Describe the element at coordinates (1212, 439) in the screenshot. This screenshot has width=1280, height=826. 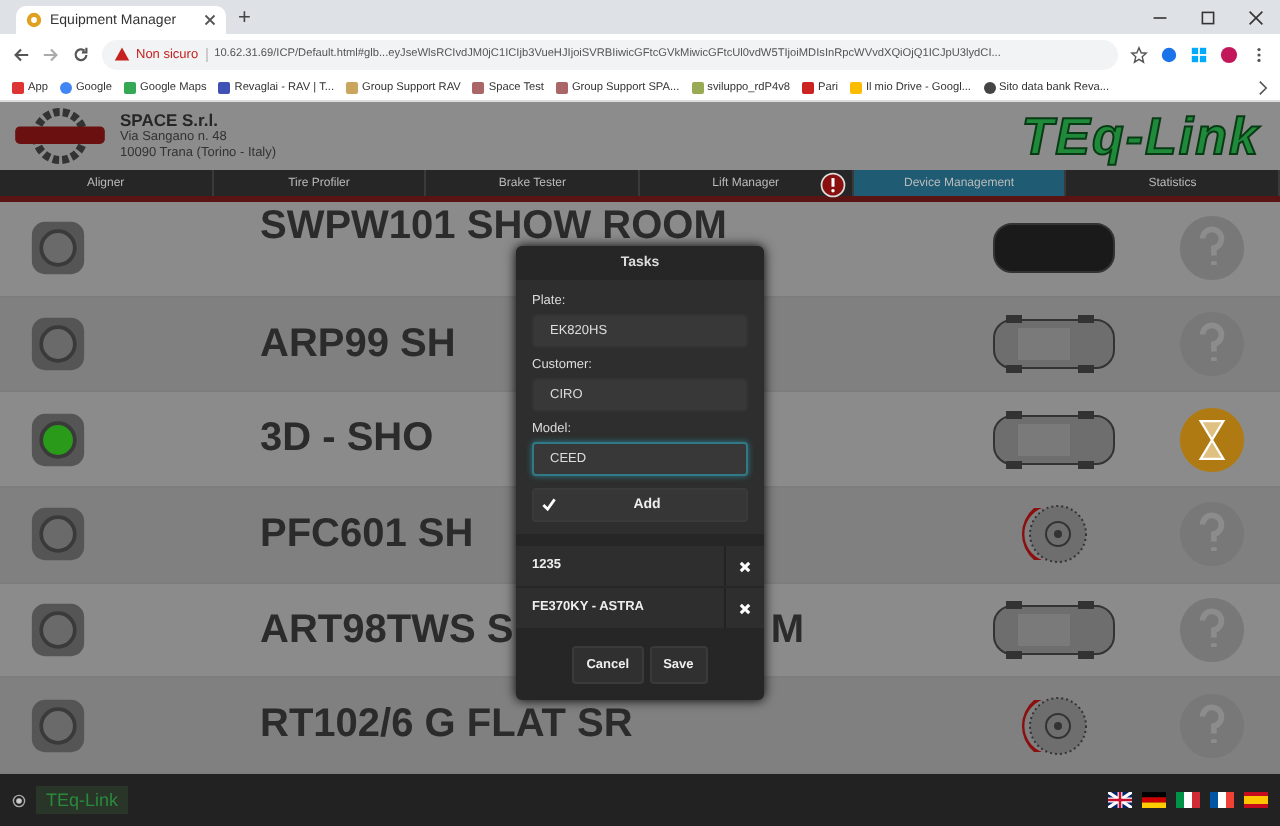
I see `hourglass-icon` at that location.